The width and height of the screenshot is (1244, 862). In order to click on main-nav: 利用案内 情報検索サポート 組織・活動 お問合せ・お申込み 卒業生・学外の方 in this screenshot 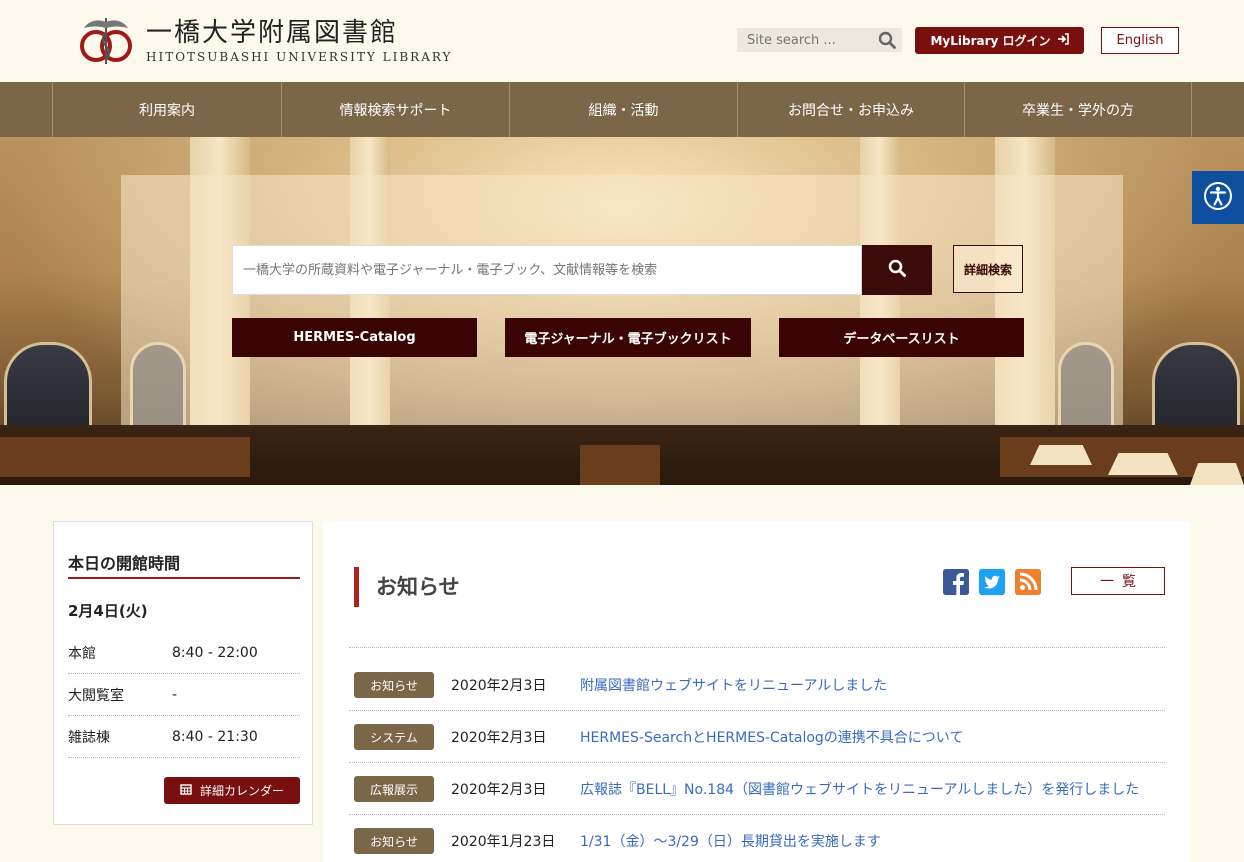, I will do `click(622, 109)`.